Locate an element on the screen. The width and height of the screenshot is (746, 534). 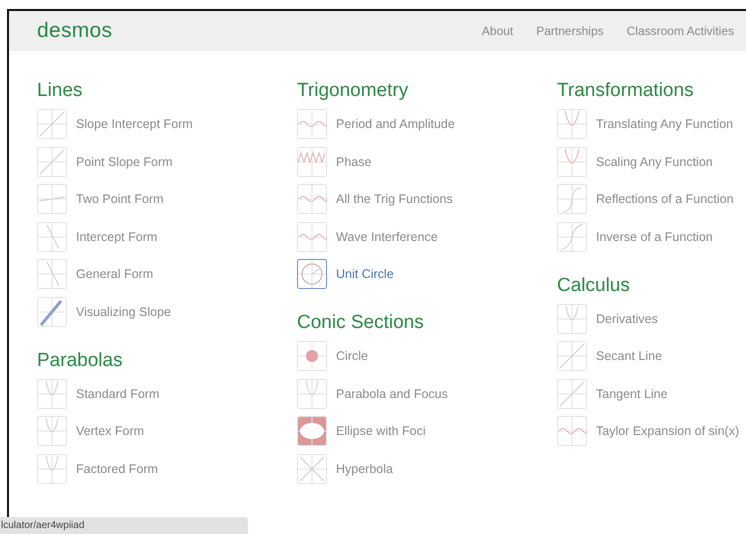
nav-link: Partnerships is located at coordinates (570, 31).